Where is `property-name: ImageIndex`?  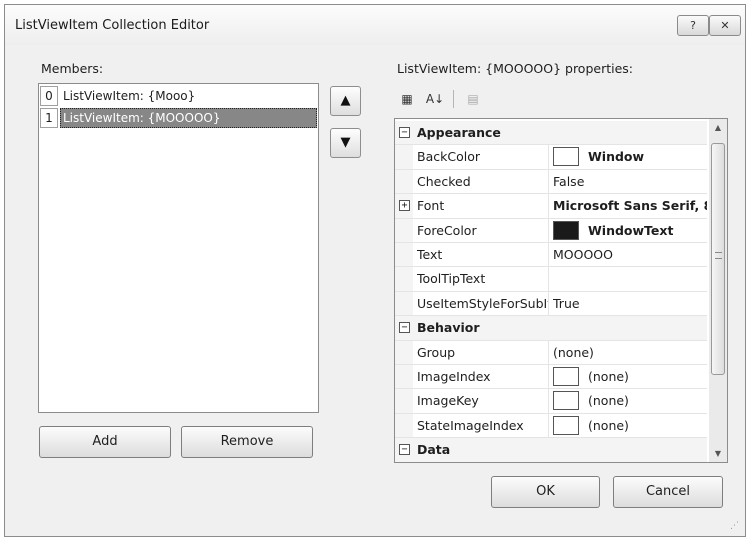 property-name: ImageIndex is located at coordinates (483, 377).